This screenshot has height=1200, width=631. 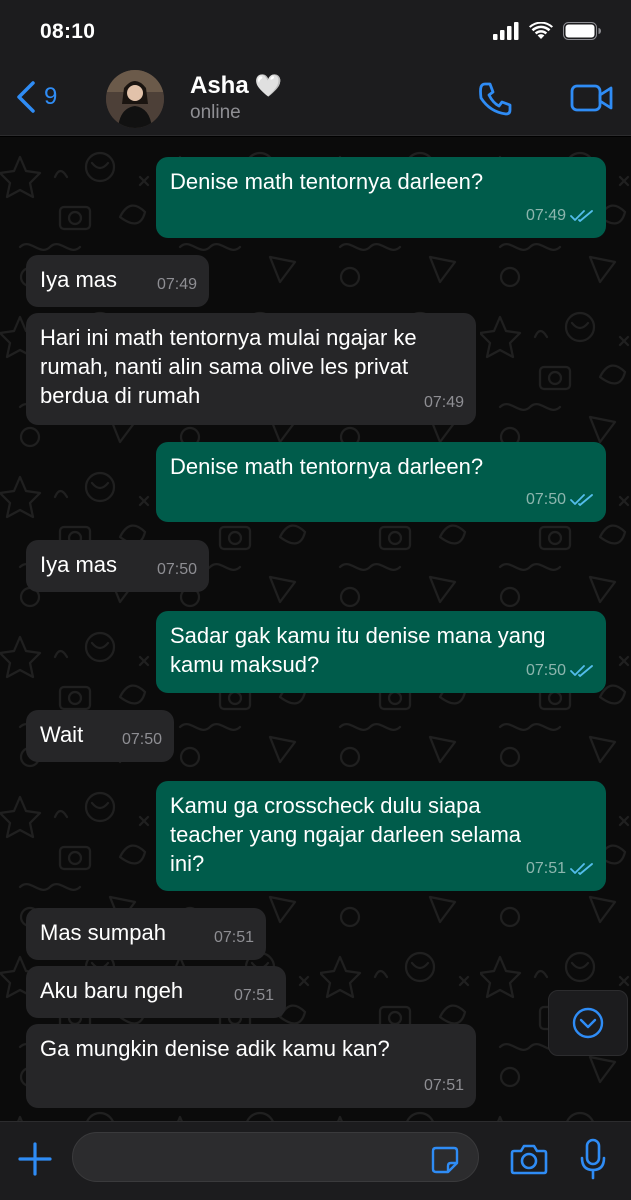 What do you see at coordinates (495, 99) in the screenshot?
I see `phone-icon` at bounding box center [495, 99].